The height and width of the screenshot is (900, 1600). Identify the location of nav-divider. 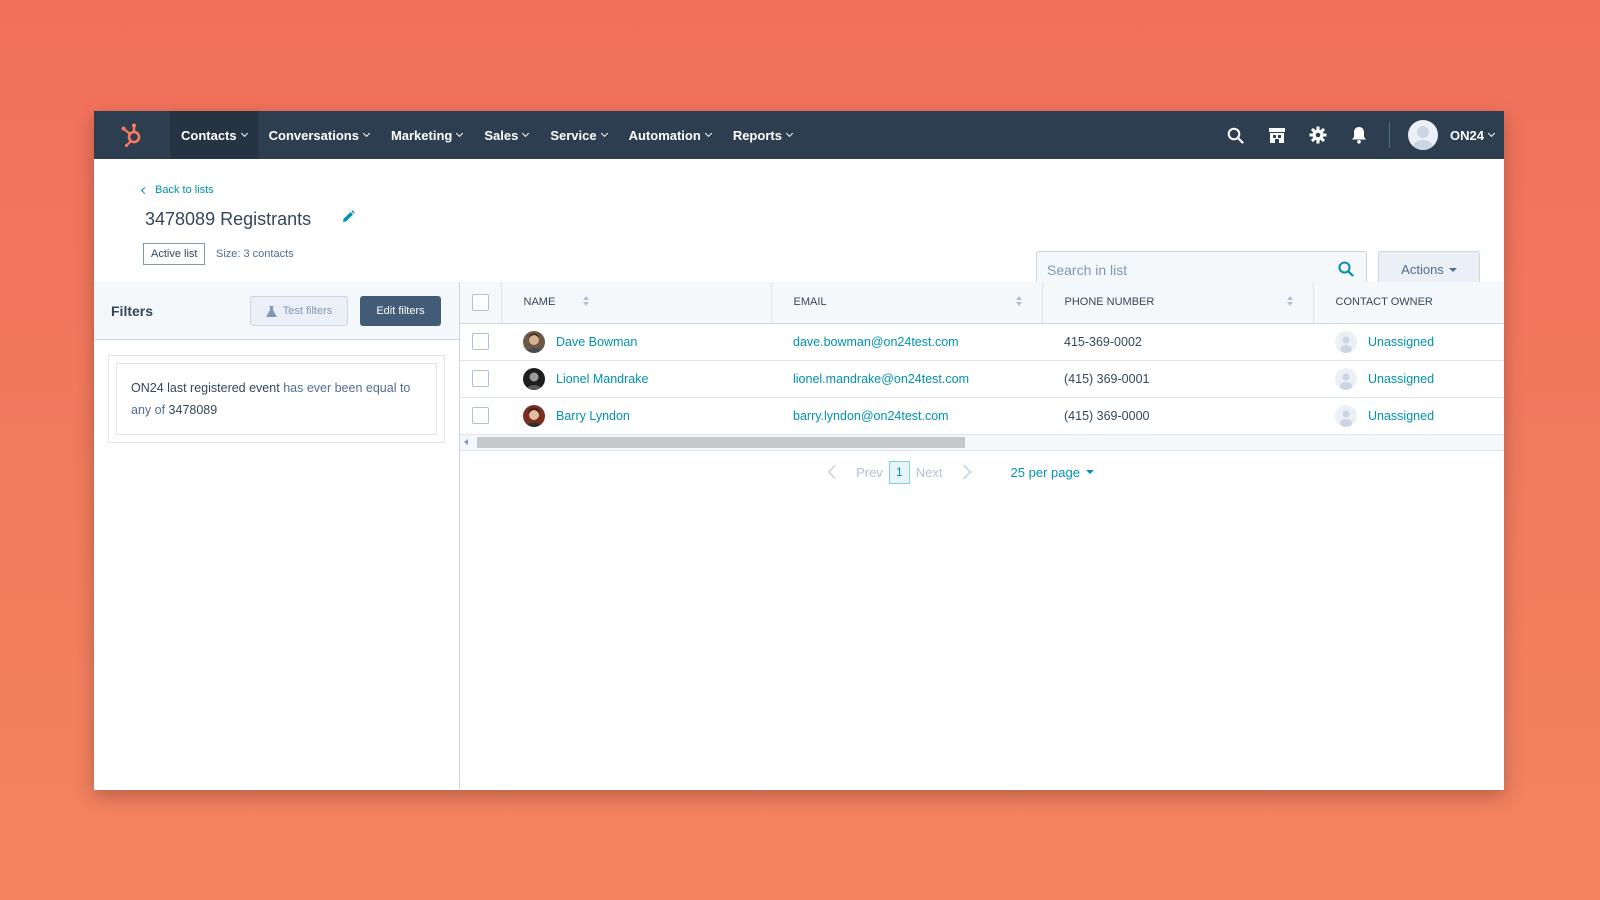
(1390, 135).